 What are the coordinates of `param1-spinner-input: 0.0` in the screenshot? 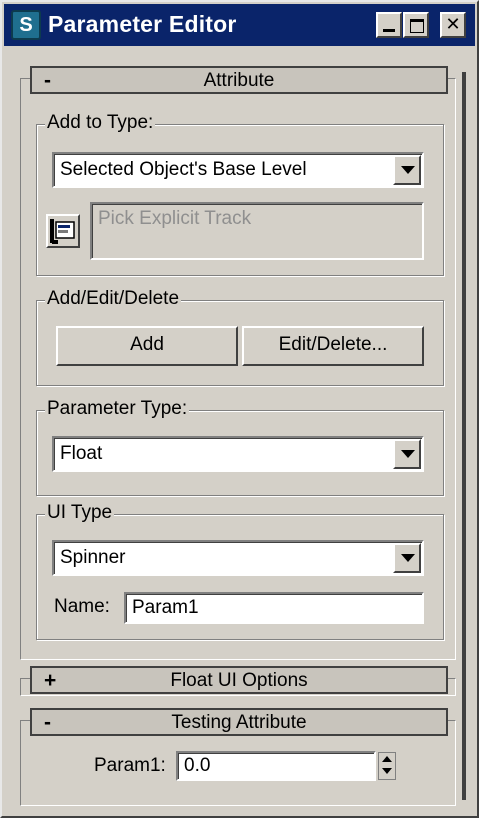 It's located at (276, 766).